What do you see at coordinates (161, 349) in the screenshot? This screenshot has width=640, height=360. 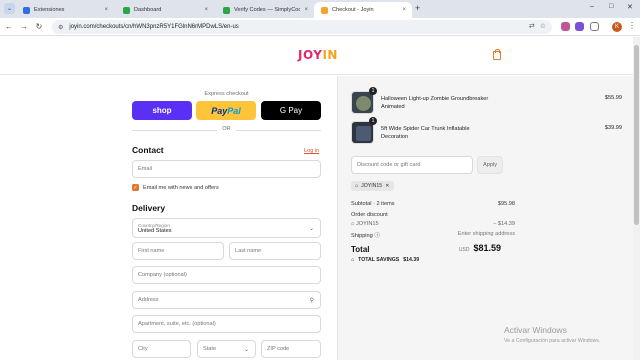 I see `city-field: City` at bounding box center [161, 349].